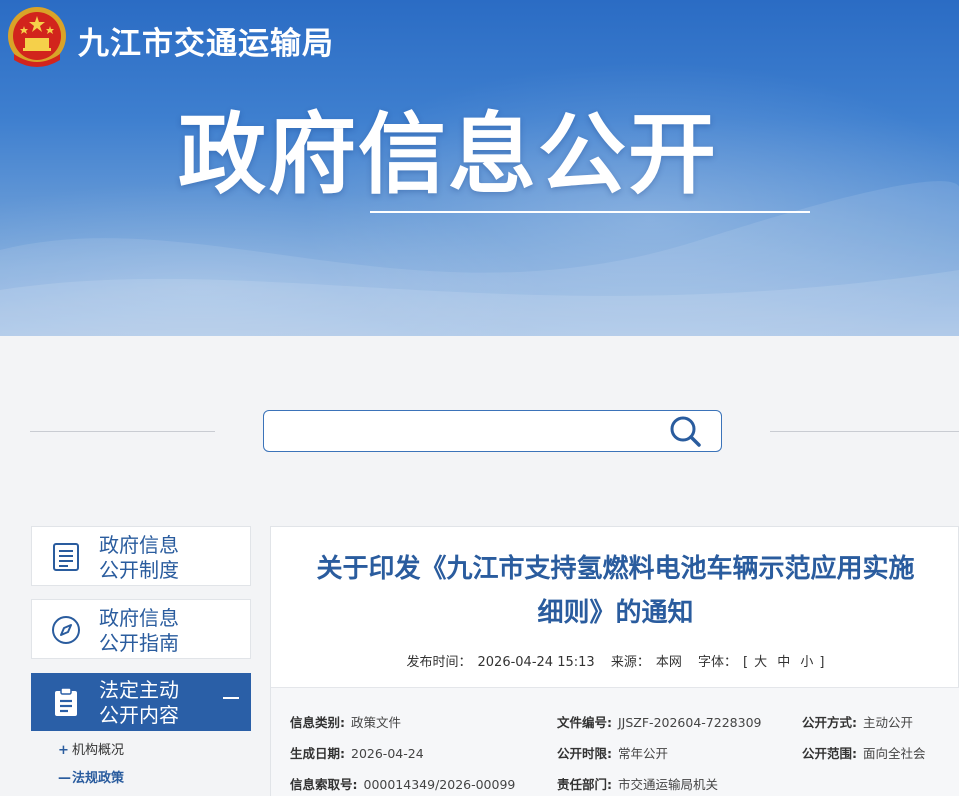  I want to click on sidebar-item-statutory-content: 法定主动 公开内容, so click(141, 702).